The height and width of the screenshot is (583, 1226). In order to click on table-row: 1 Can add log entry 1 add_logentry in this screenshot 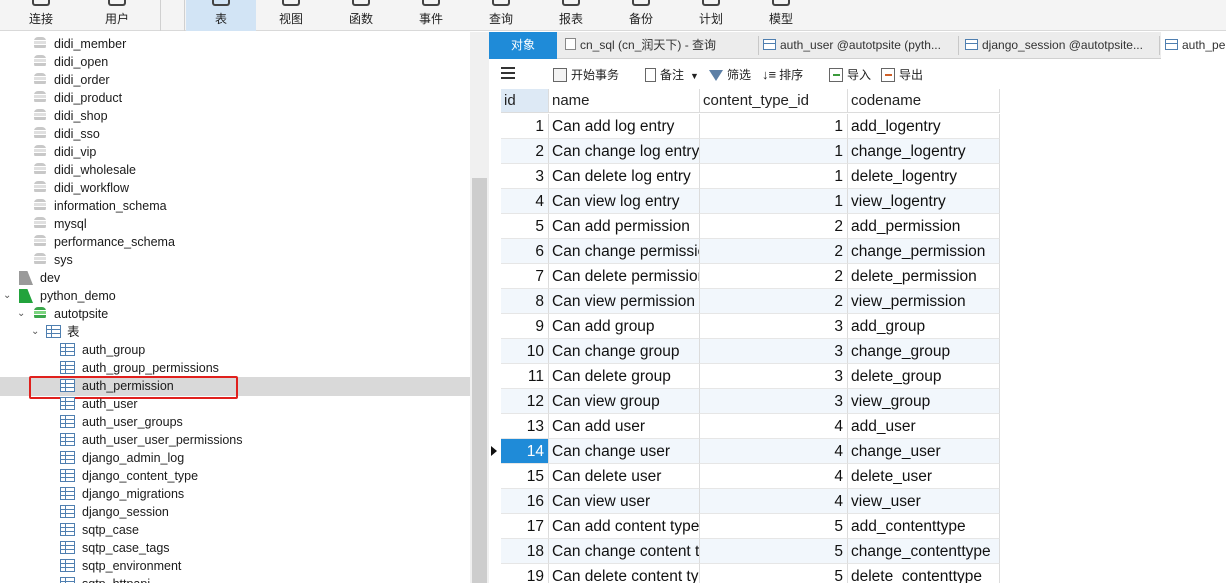, I will do `click(857, 126)`.